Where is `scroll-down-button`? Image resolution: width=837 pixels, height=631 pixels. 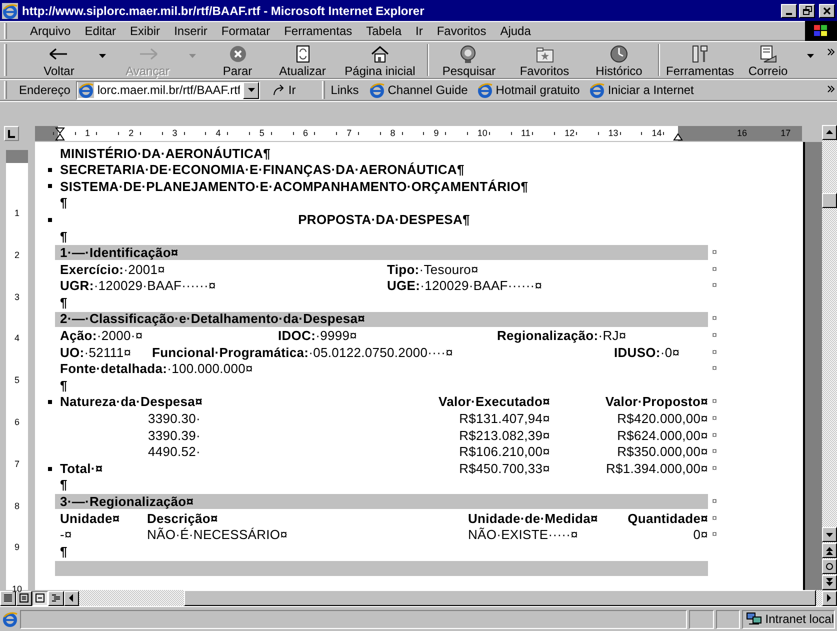 scroll-down-button is located at coordinates (829, 534).